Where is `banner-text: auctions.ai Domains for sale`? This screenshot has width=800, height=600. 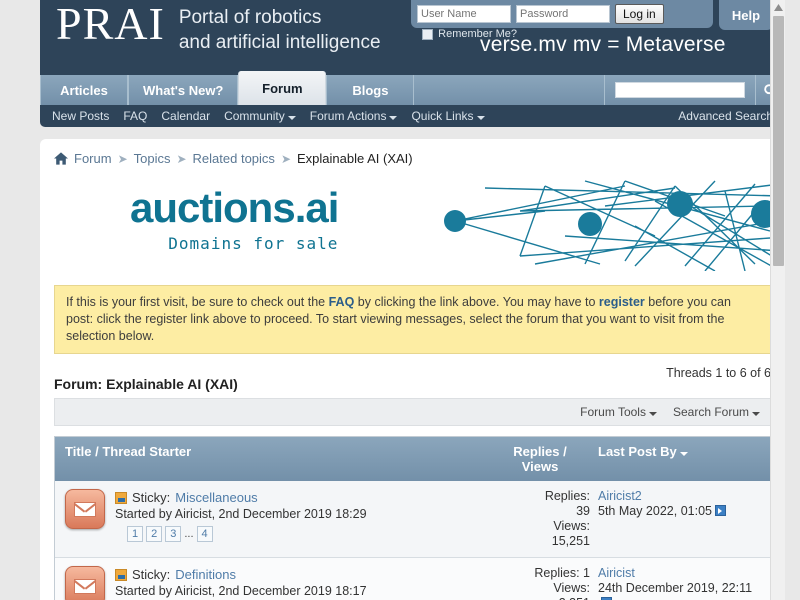 banner-text: auctions.ai Domains for sale is located at coordinates (234, 218).